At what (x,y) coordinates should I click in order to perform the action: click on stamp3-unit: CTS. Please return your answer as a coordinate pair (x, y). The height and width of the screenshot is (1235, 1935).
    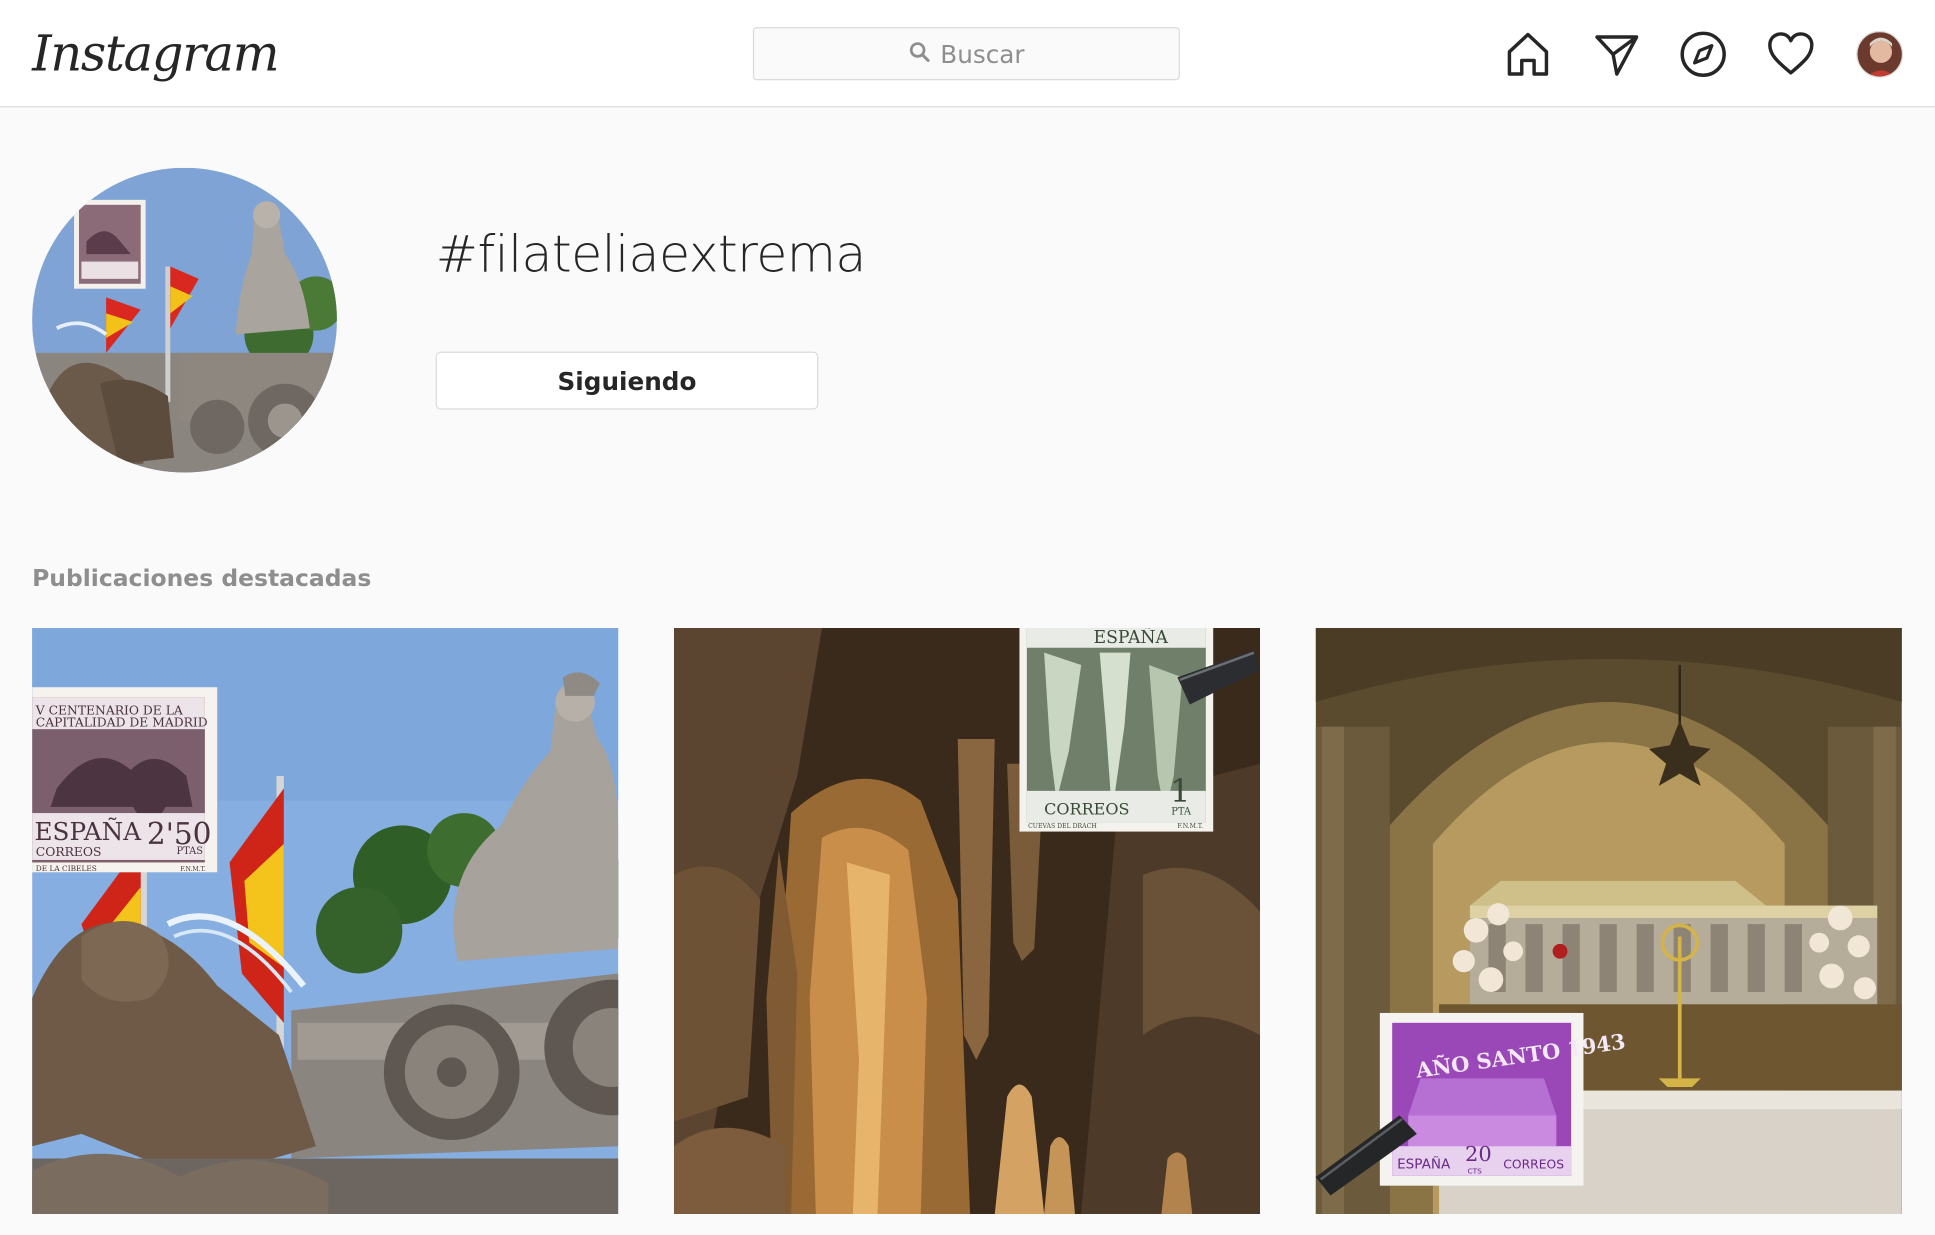
    Looking at the image, I should click on (1474, 1170).